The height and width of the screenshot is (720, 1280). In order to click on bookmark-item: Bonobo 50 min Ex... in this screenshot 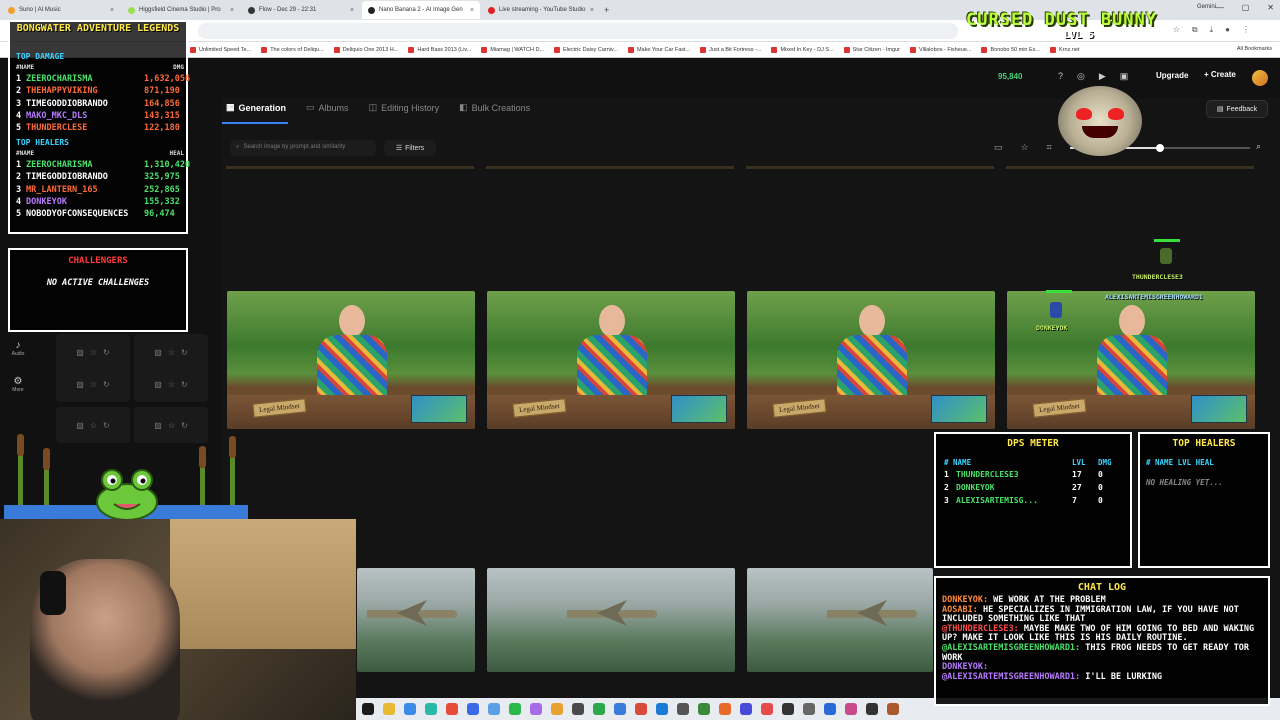, I will do `click(1010, 49)`.